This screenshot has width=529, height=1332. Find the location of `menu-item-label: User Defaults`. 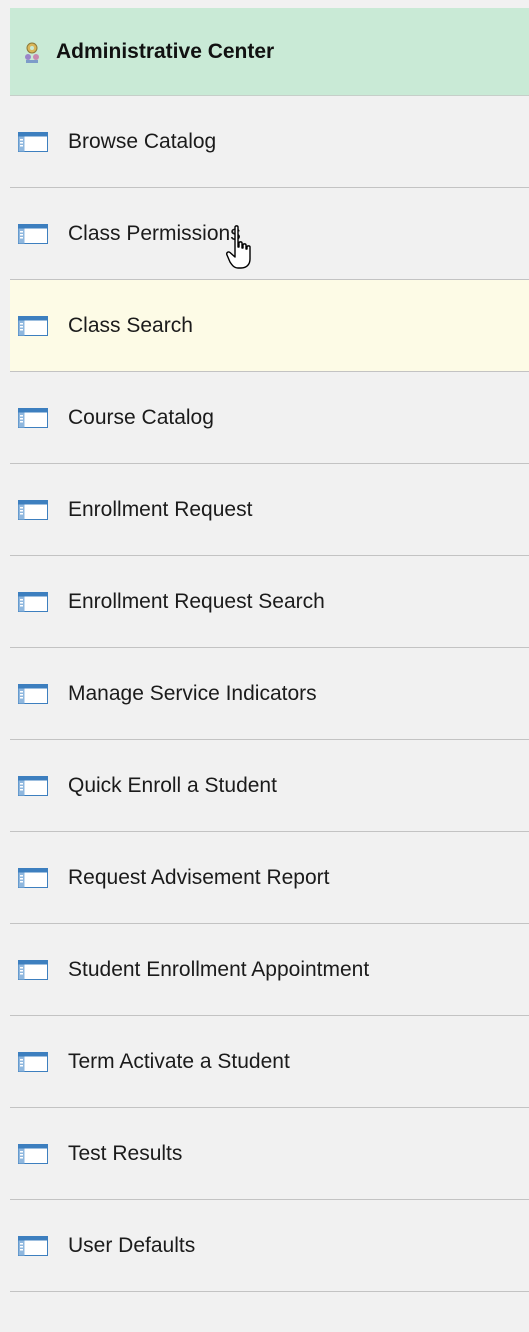

menu-item-label: User Defaults is located at coordinates (132, 1245).